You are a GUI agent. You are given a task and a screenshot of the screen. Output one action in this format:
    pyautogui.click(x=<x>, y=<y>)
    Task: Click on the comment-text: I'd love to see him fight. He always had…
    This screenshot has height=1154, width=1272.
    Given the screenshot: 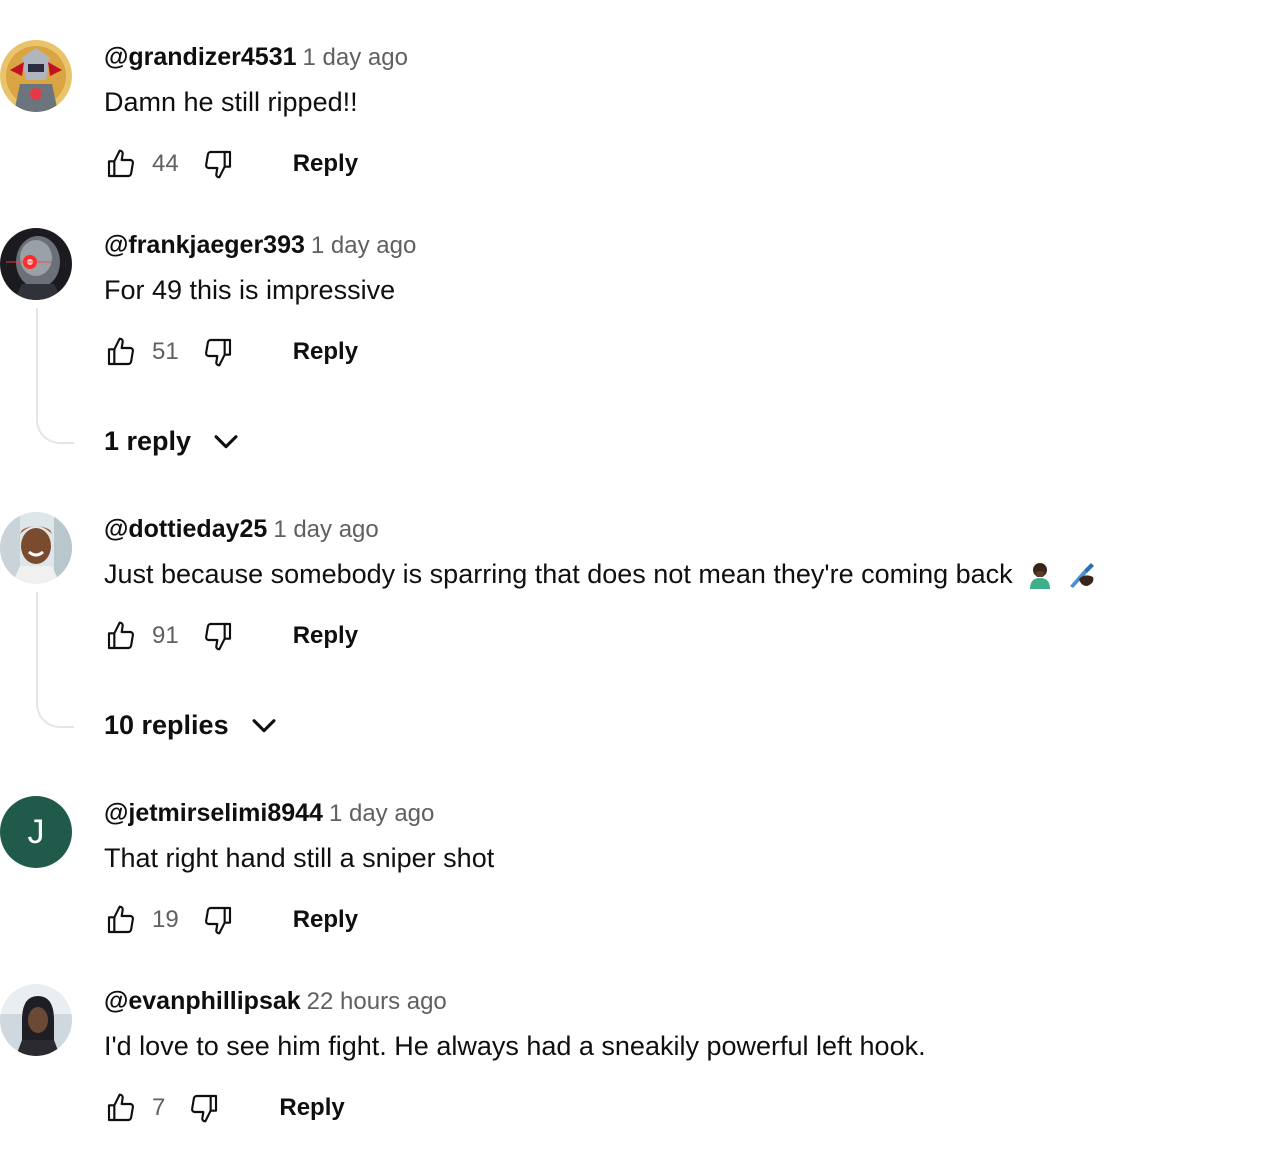 What is the action you would take?
    pyautogui.click(x=515, y=1046)
    